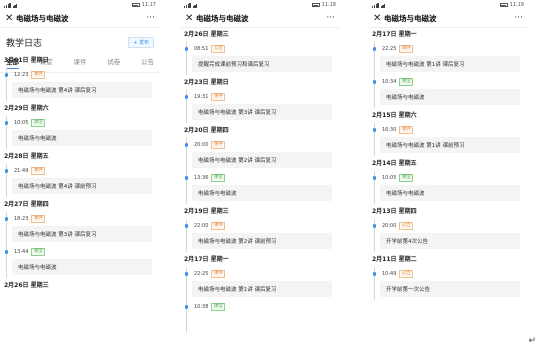  Describe the element at coordinates (511, 5) in the screenshot. I see `status-right: 11:19` at that location.